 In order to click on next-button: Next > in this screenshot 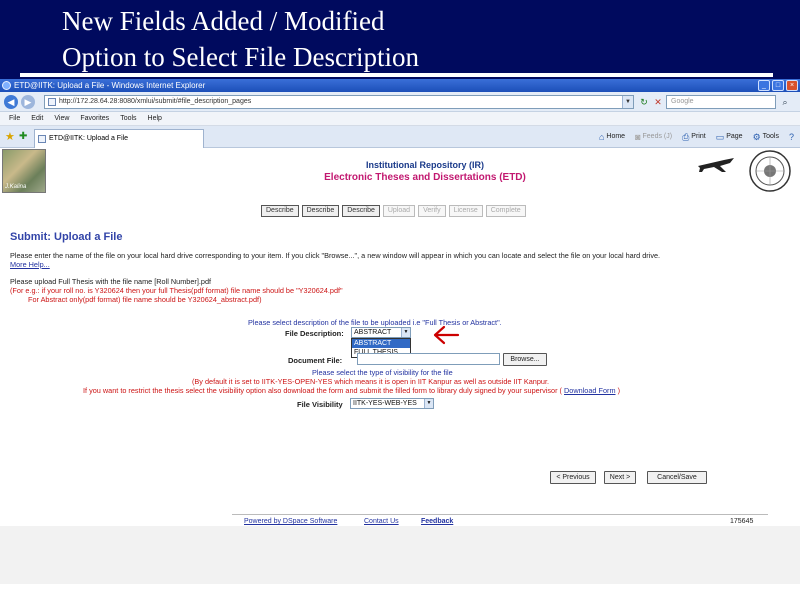, I will do `click(620, 477)`.